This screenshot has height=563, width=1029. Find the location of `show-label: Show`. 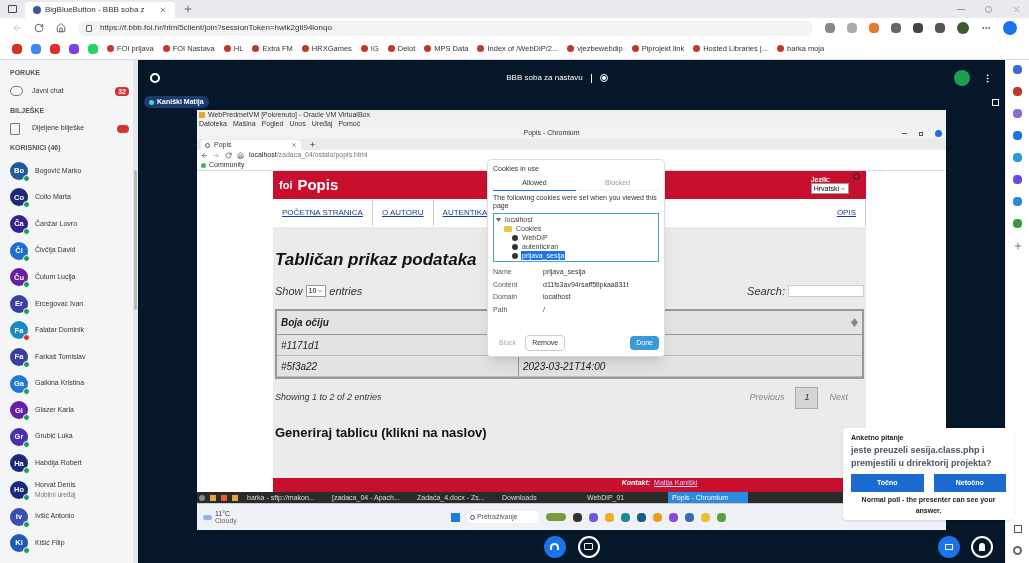

show-label: Show is located at coordinates (289, 291).